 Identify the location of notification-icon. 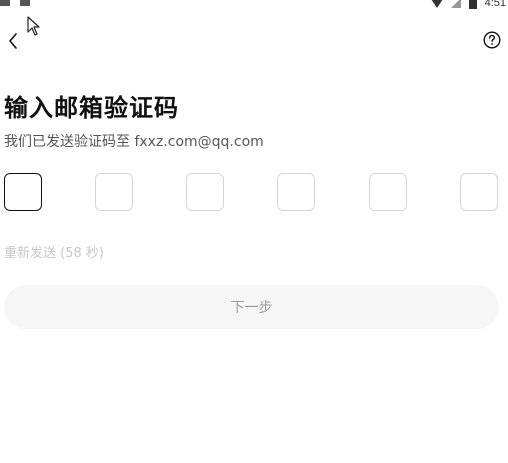
(5, 3).